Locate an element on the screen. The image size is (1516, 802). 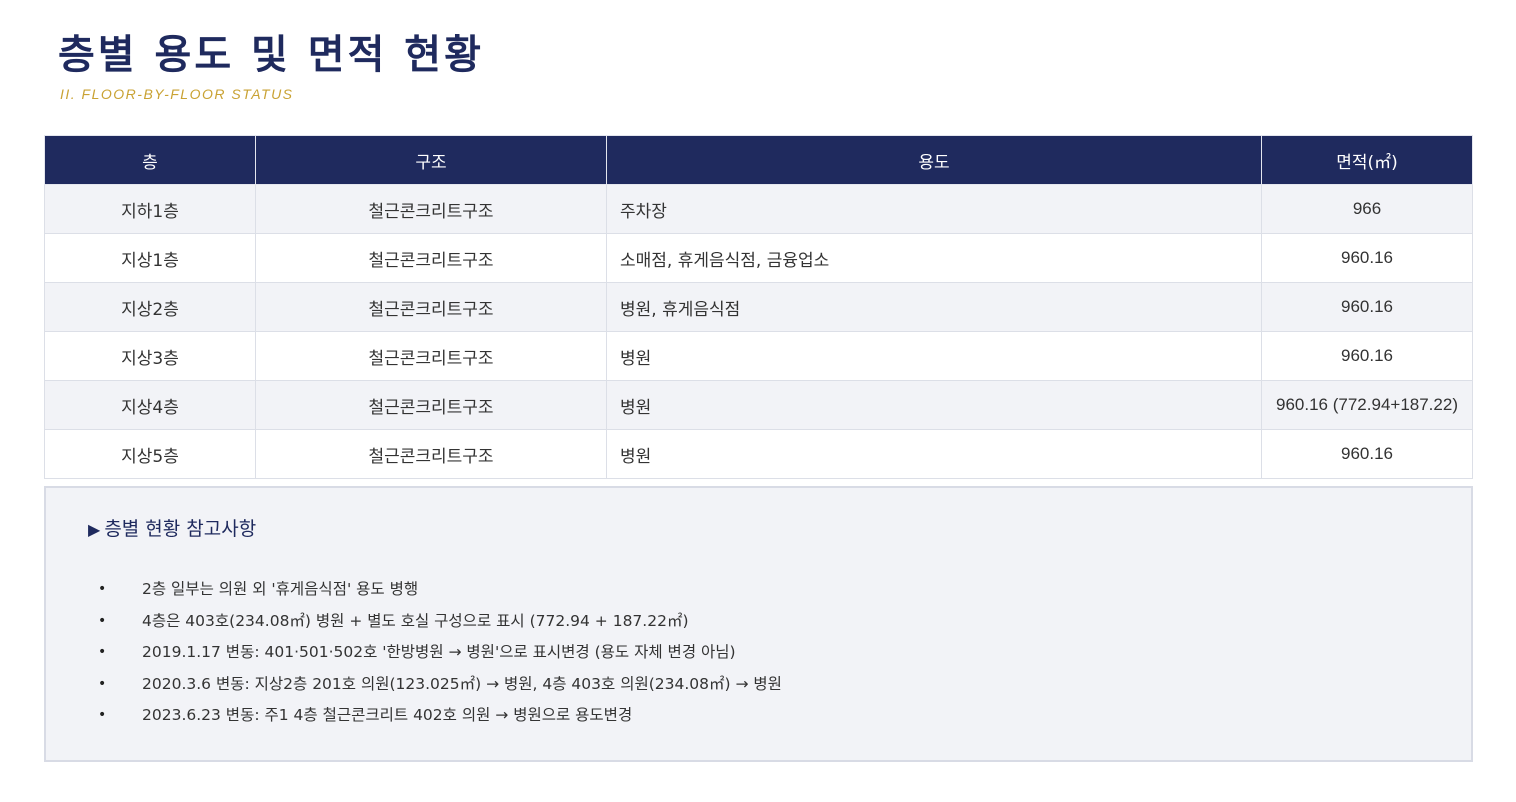
page-subtitle: II. FLOOR-BY-FLOOR STATUS is located at coordinates (177, 94).